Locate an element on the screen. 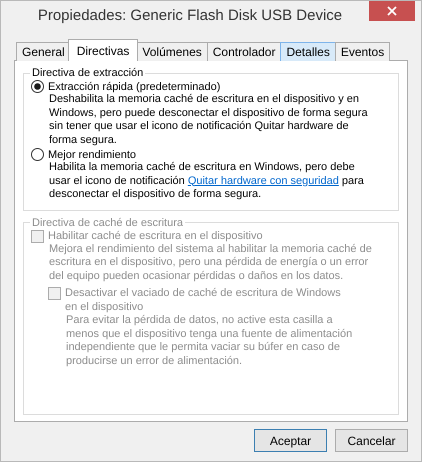 Image resolution: width=422 pixels, height=462 pixels. dialog-button: Cancelar is located at coordinates (371, 440).